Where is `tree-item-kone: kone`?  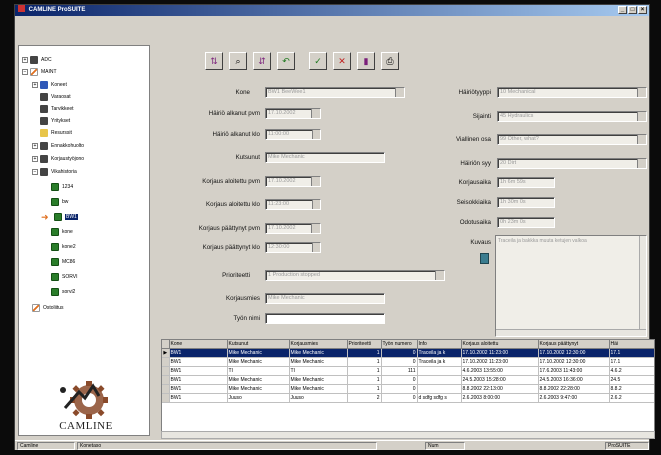
tree-item-kone: kone is located at coordinates (62, 232).